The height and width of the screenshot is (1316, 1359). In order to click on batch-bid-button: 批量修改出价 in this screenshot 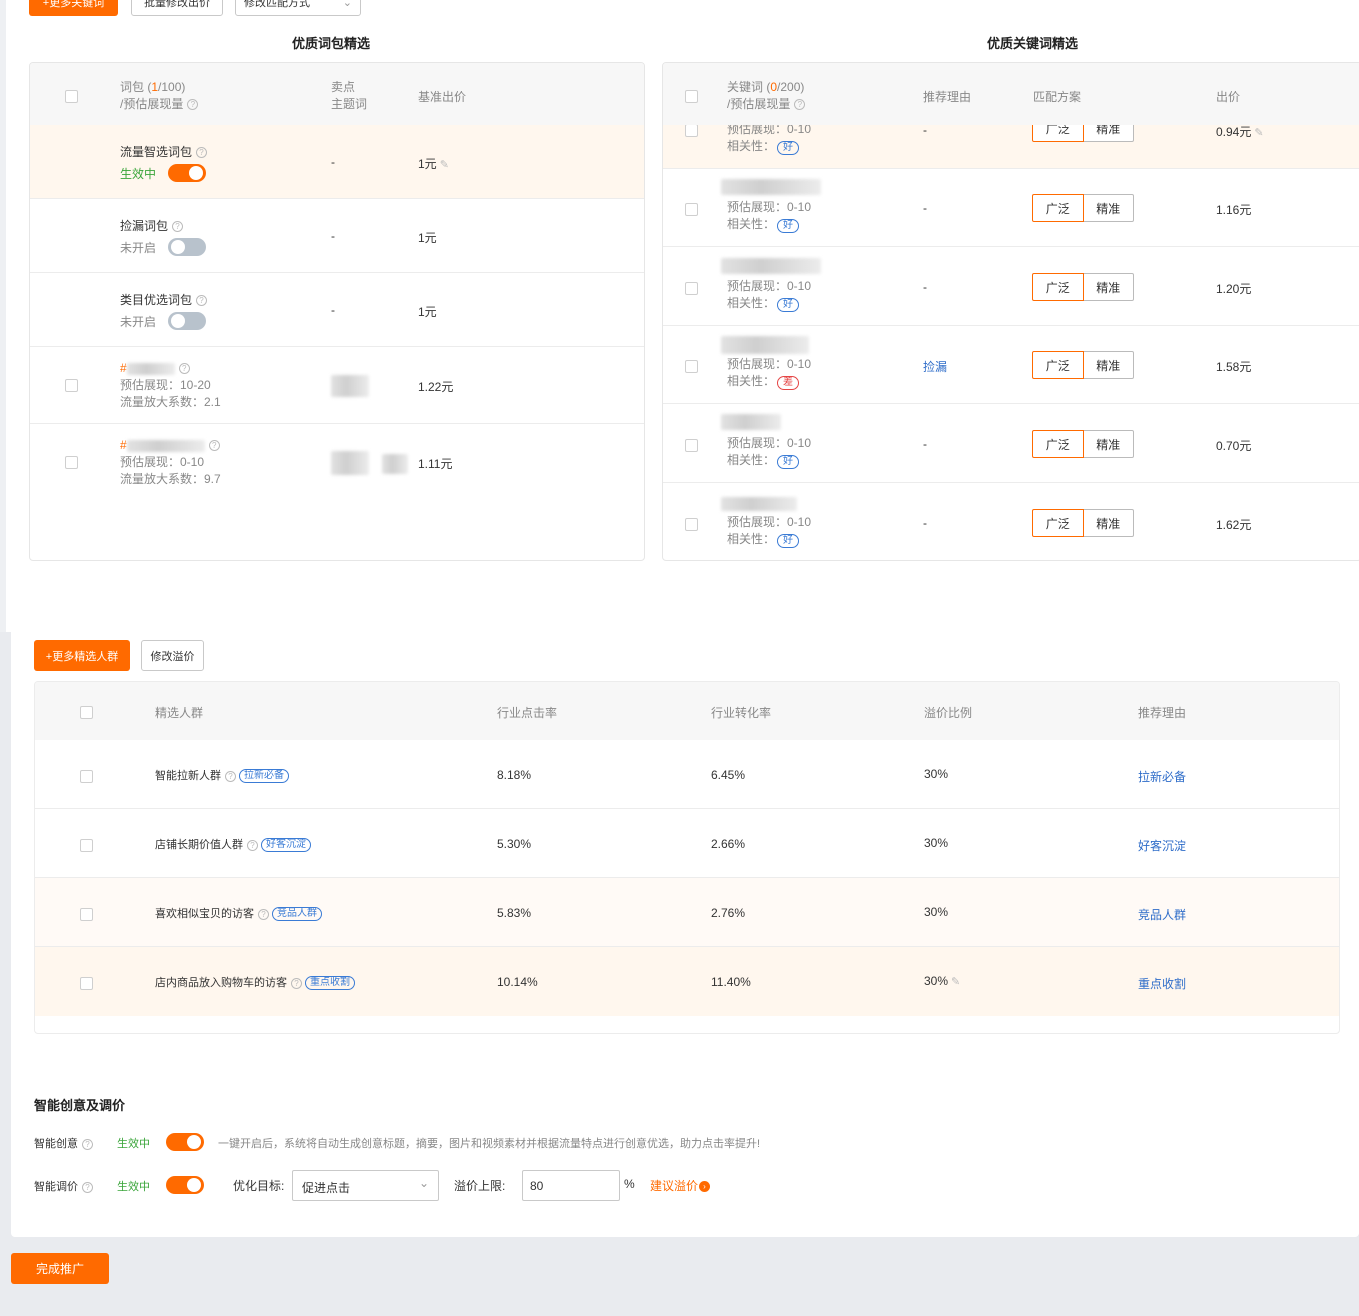, I will do `click(177, 8)`.